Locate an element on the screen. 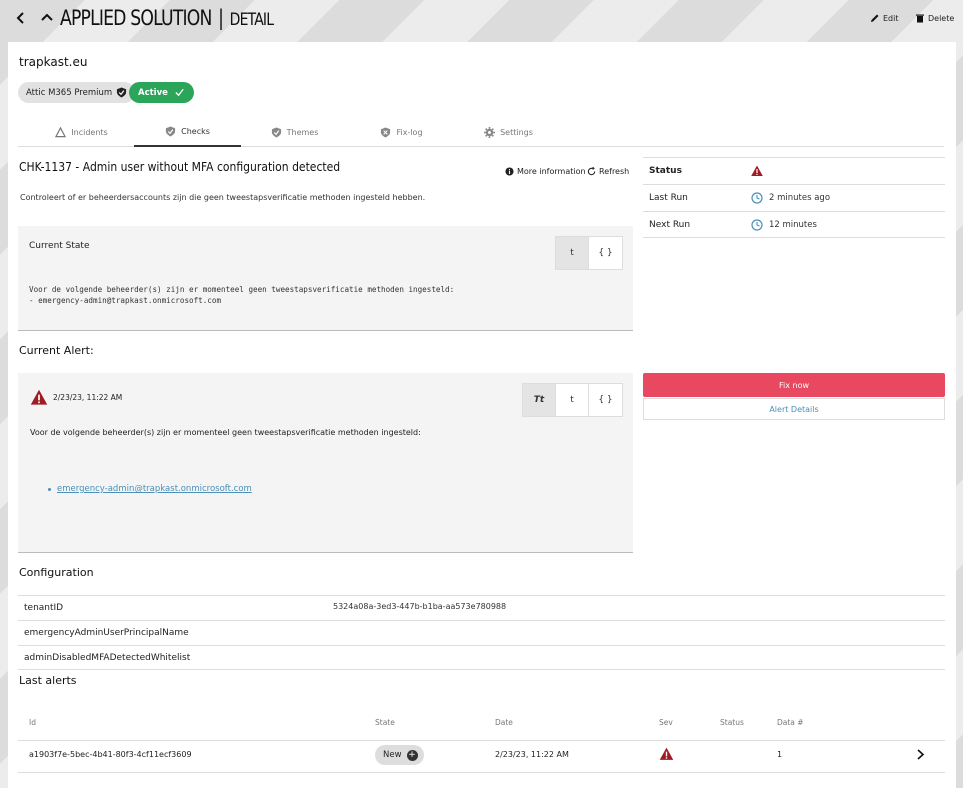 The width and height of the screenshot is (963, 788). tenant-name: trapkast.eu is located at coordinates (53, 62).